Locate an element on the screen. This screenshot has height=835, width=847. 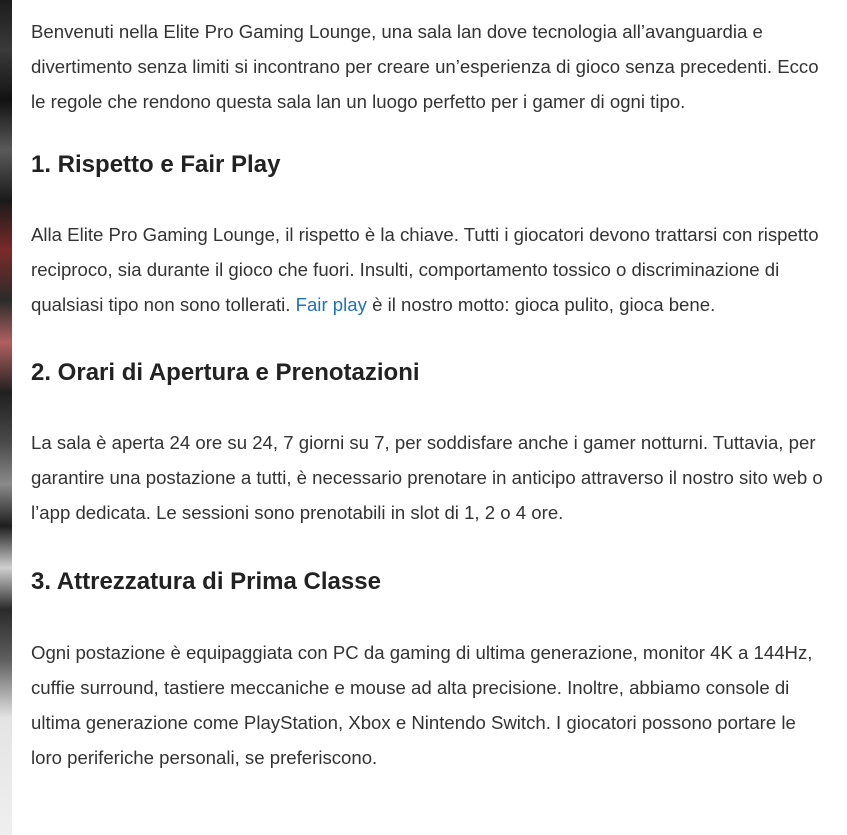
background-image-strip is located at coordinates (6, 417).